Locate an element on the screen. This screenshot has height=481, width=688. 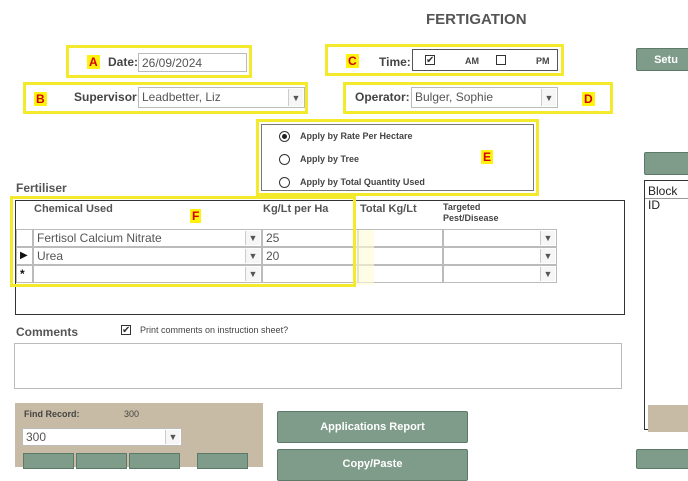
am-checkbox: ✔ is located at coordinates (430, 60).